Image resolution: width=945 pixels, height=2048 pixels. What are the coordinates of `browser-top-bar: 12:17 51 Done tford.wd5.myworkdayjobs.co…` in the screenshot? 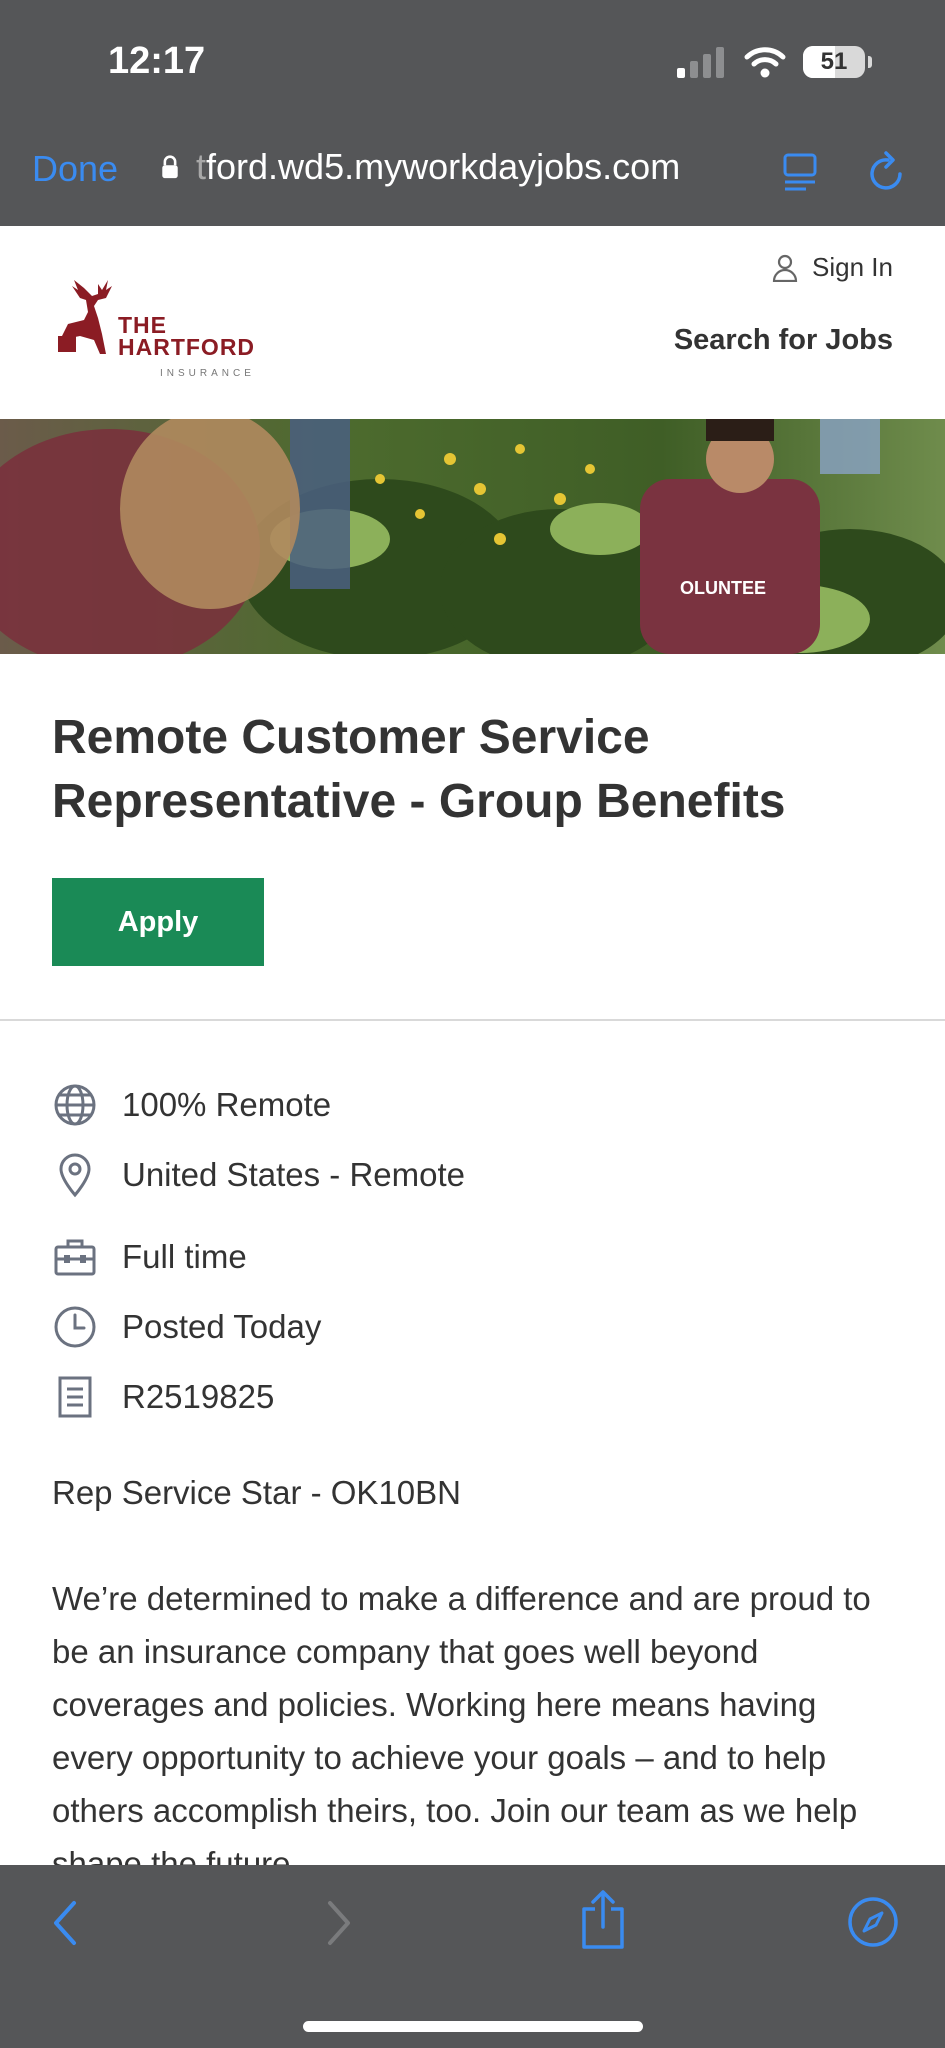 It's located at (472, 113).